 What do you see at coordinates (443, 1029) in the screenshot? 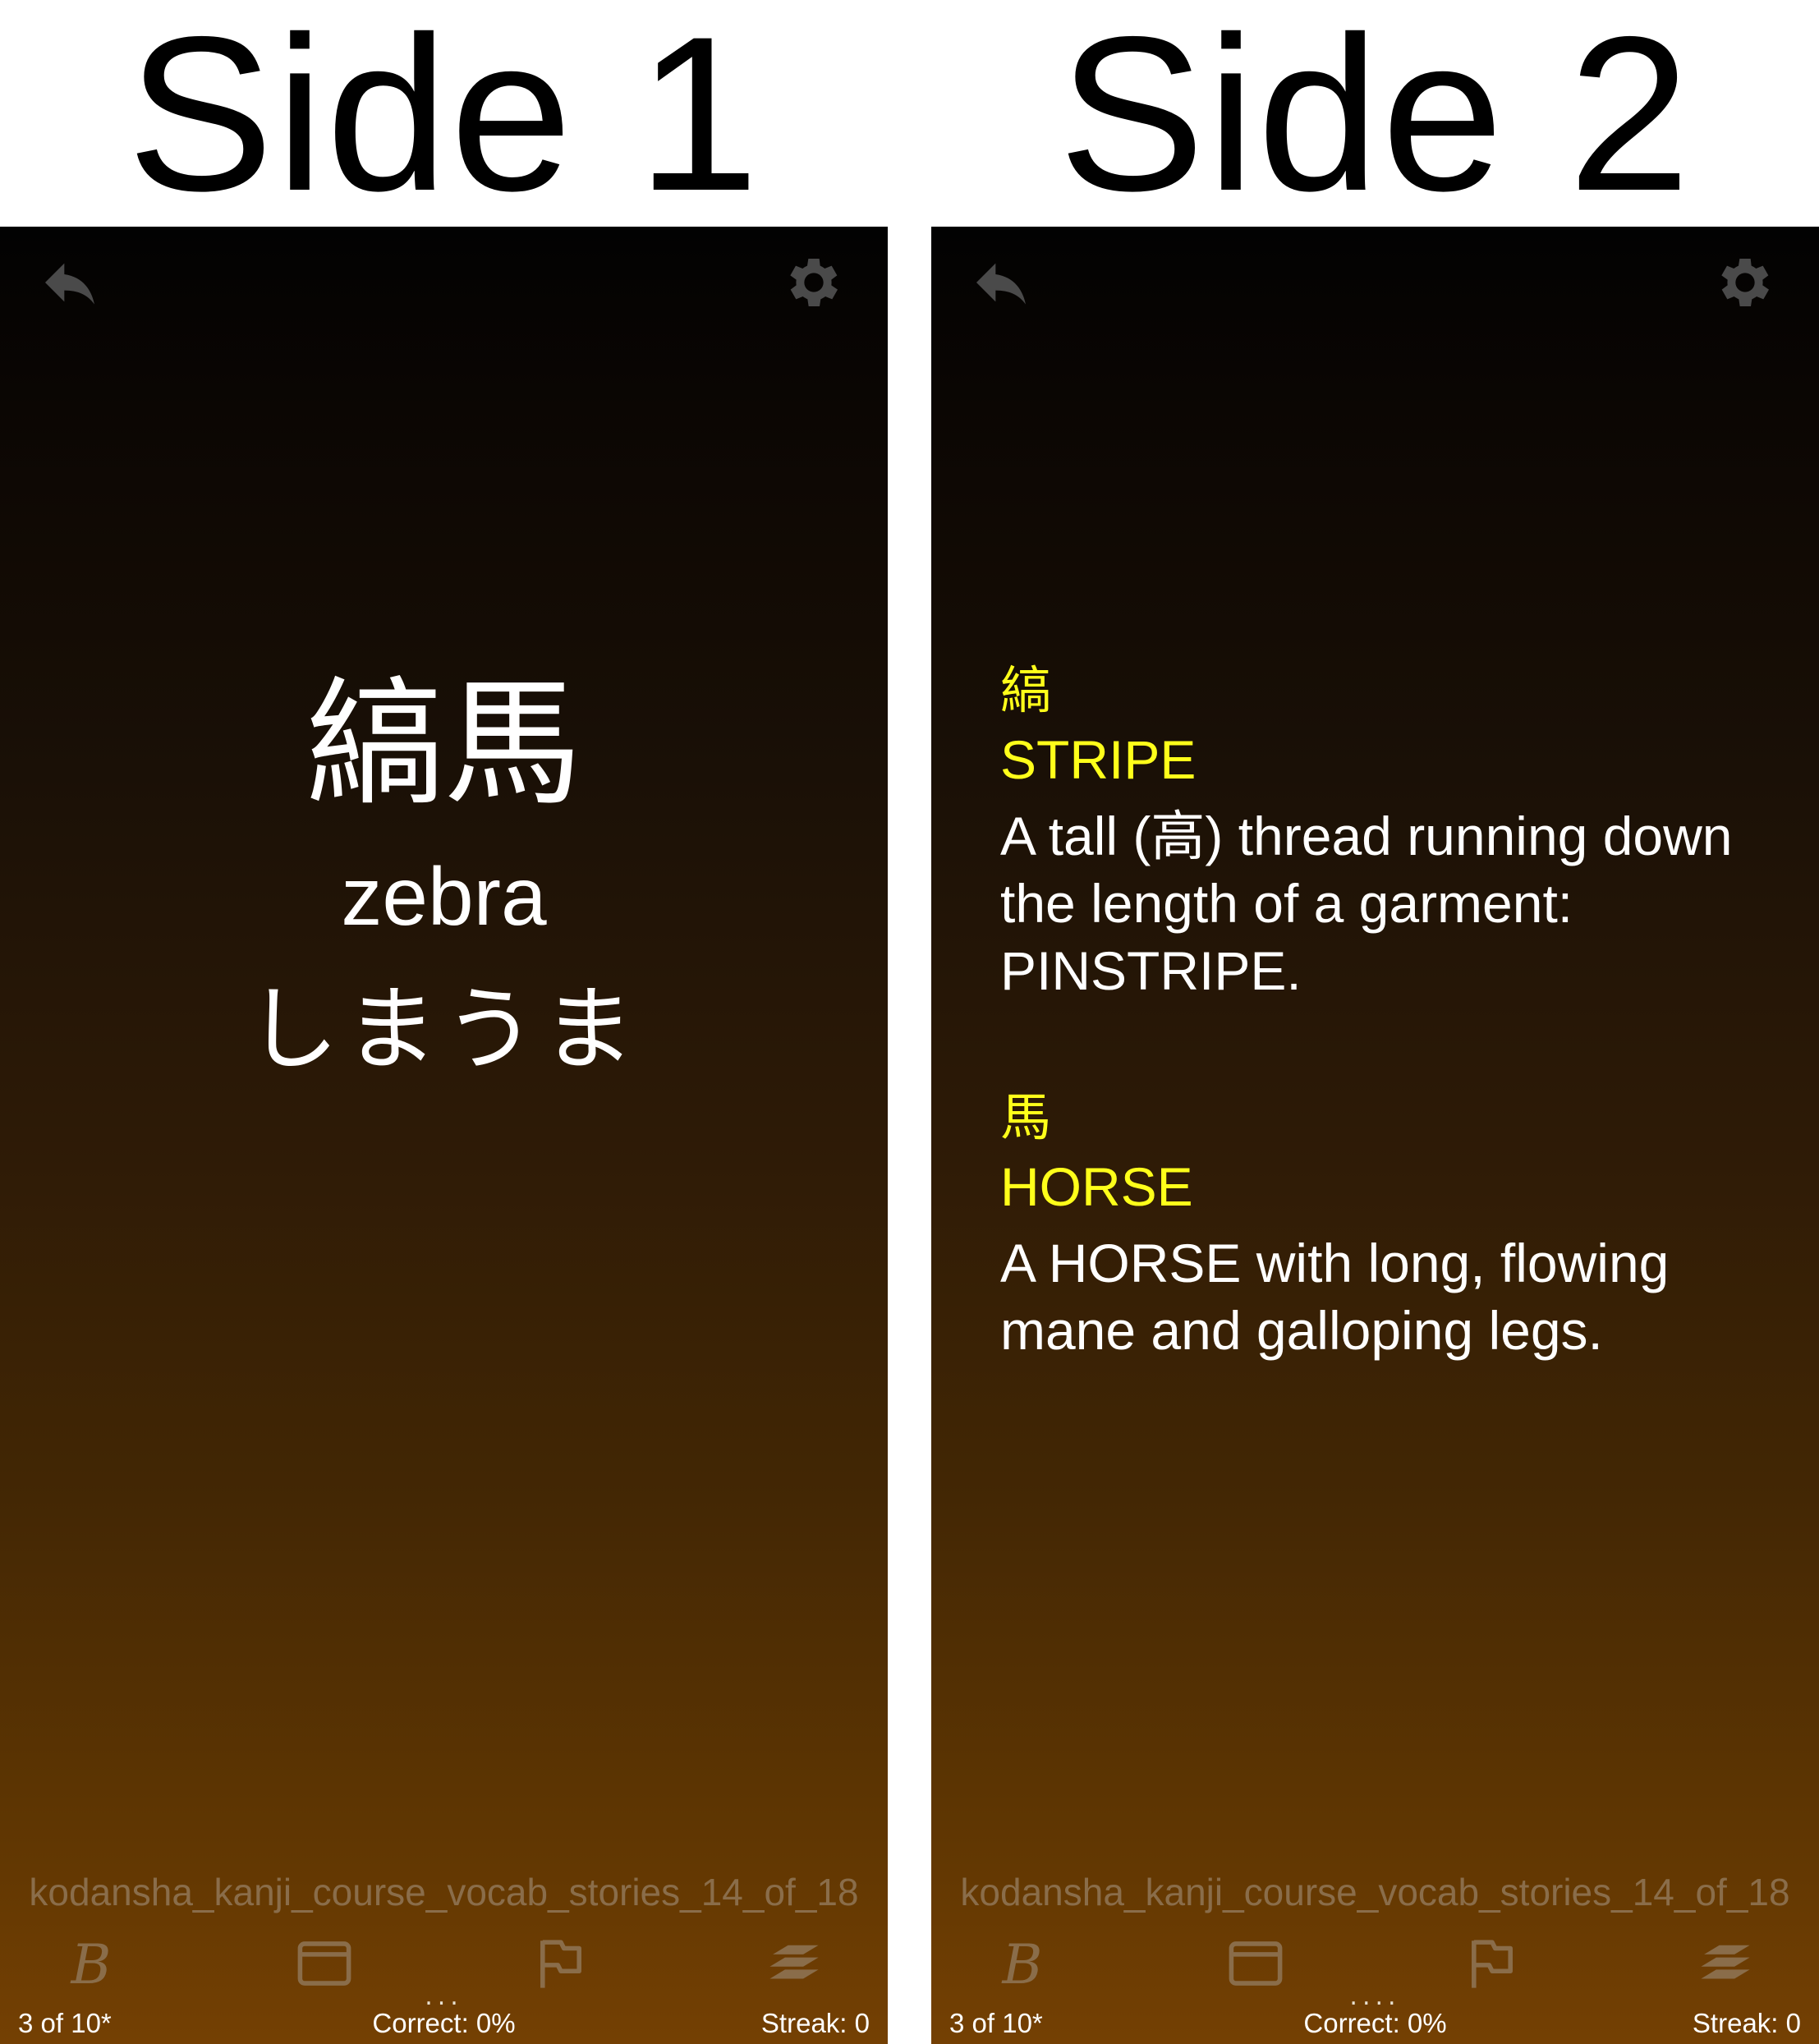
I see `vocab-reading: しまうま` at bounding box center [443, 1029].